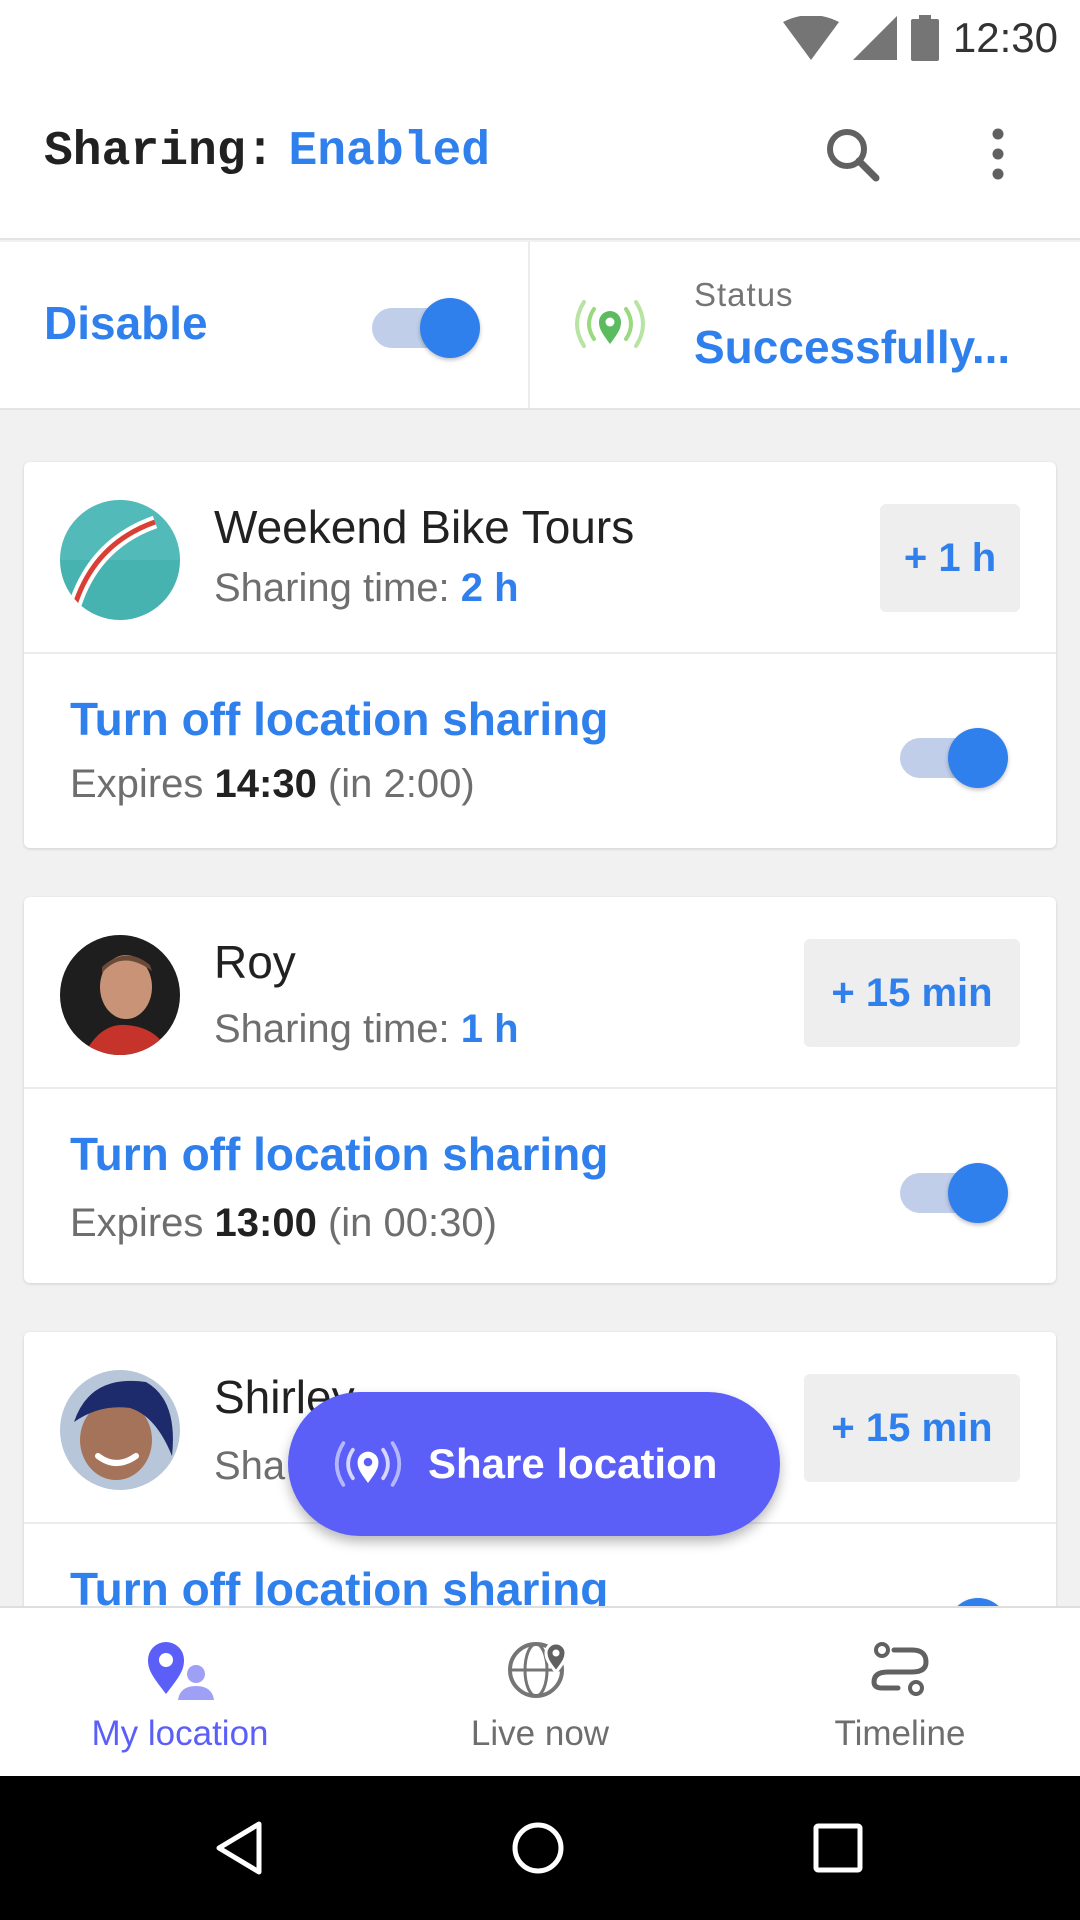 The width and height of the screenshot is (1080, 1920). What do you see at coordinates (538, 1669) in the screenshot?
I see `globe-pin-icon` at bounding box center [538, 1669].